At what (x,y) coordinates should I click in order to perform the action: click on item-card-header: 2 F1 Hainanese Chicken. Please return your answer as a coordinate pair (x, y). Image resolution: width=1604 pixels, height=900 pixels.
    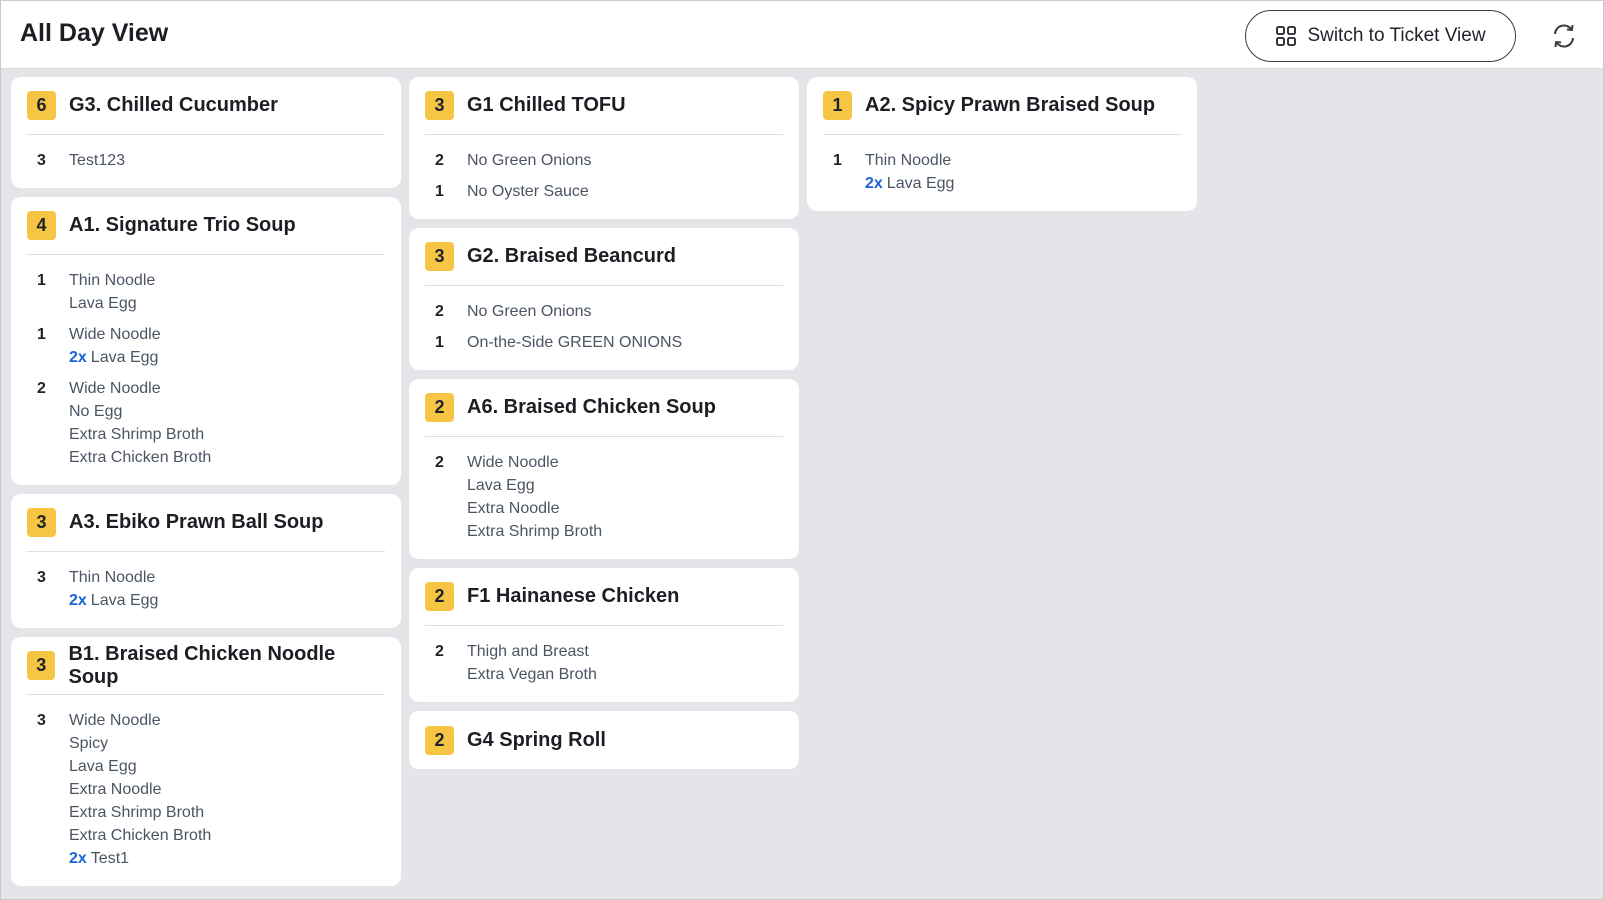
    Looking at the image, I should click on (604, 597).